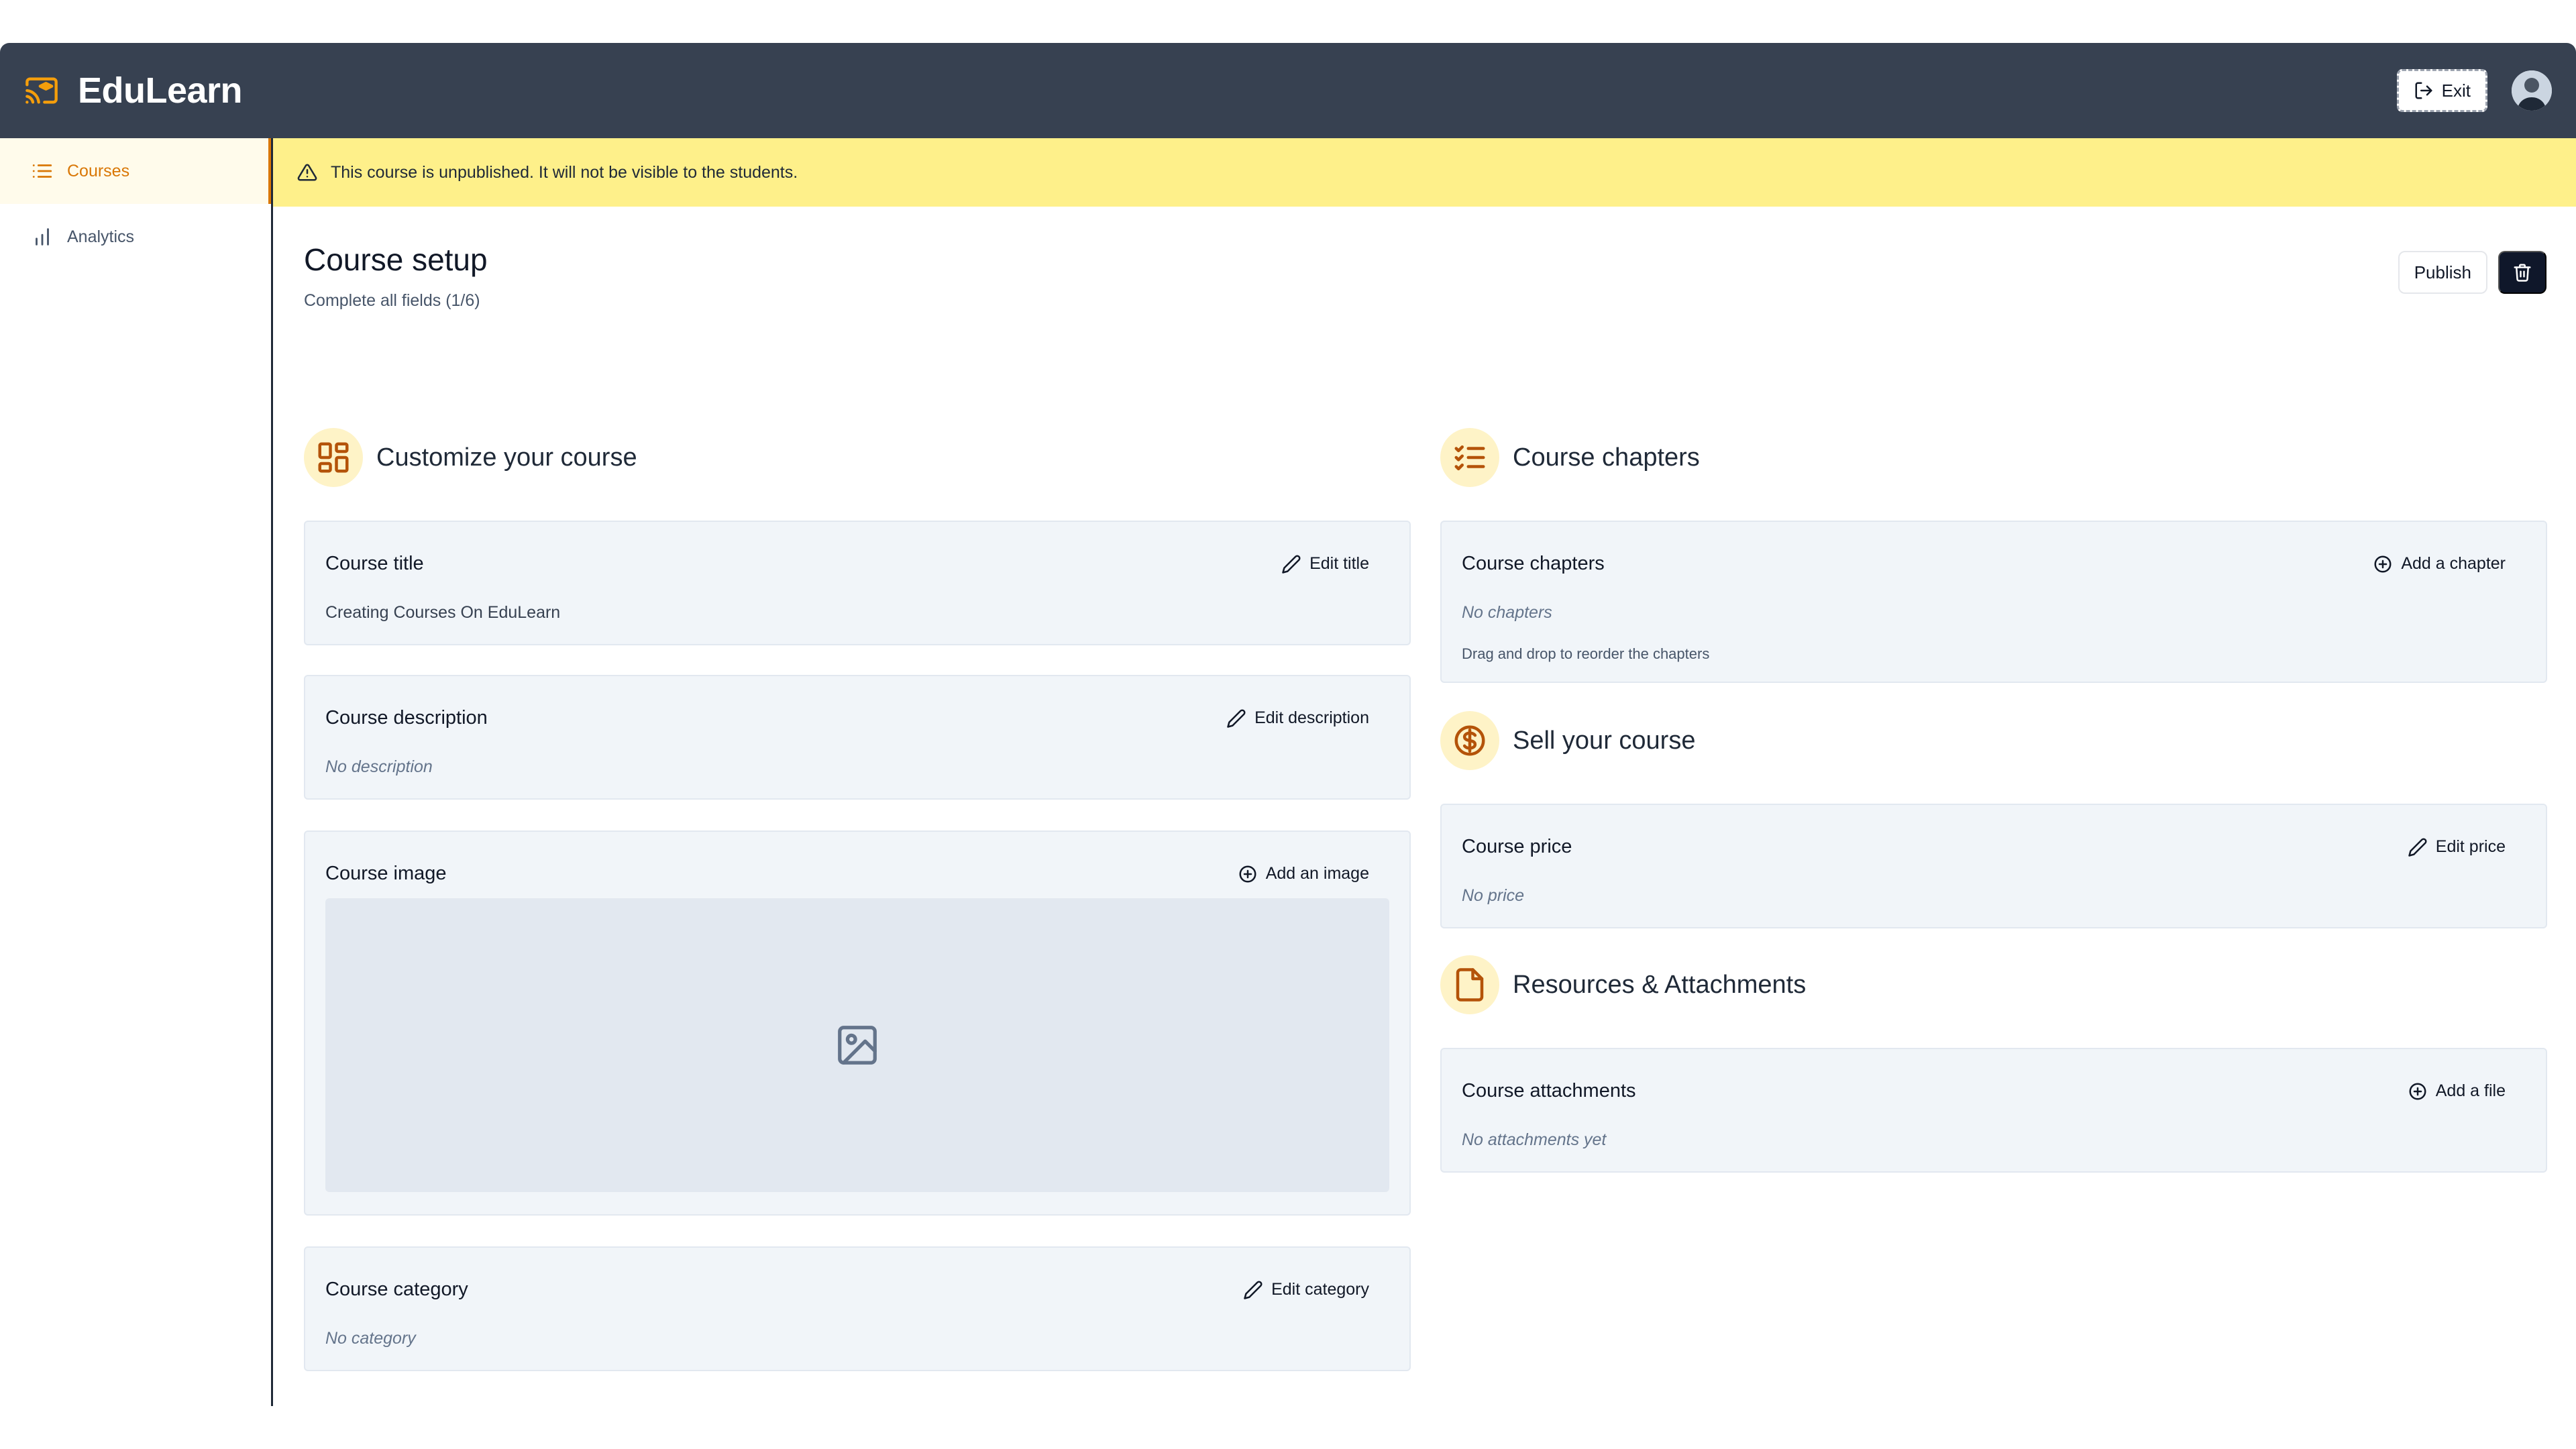  I want to click on course-attachments-value: No attachments yet, so click(1534, 1139).